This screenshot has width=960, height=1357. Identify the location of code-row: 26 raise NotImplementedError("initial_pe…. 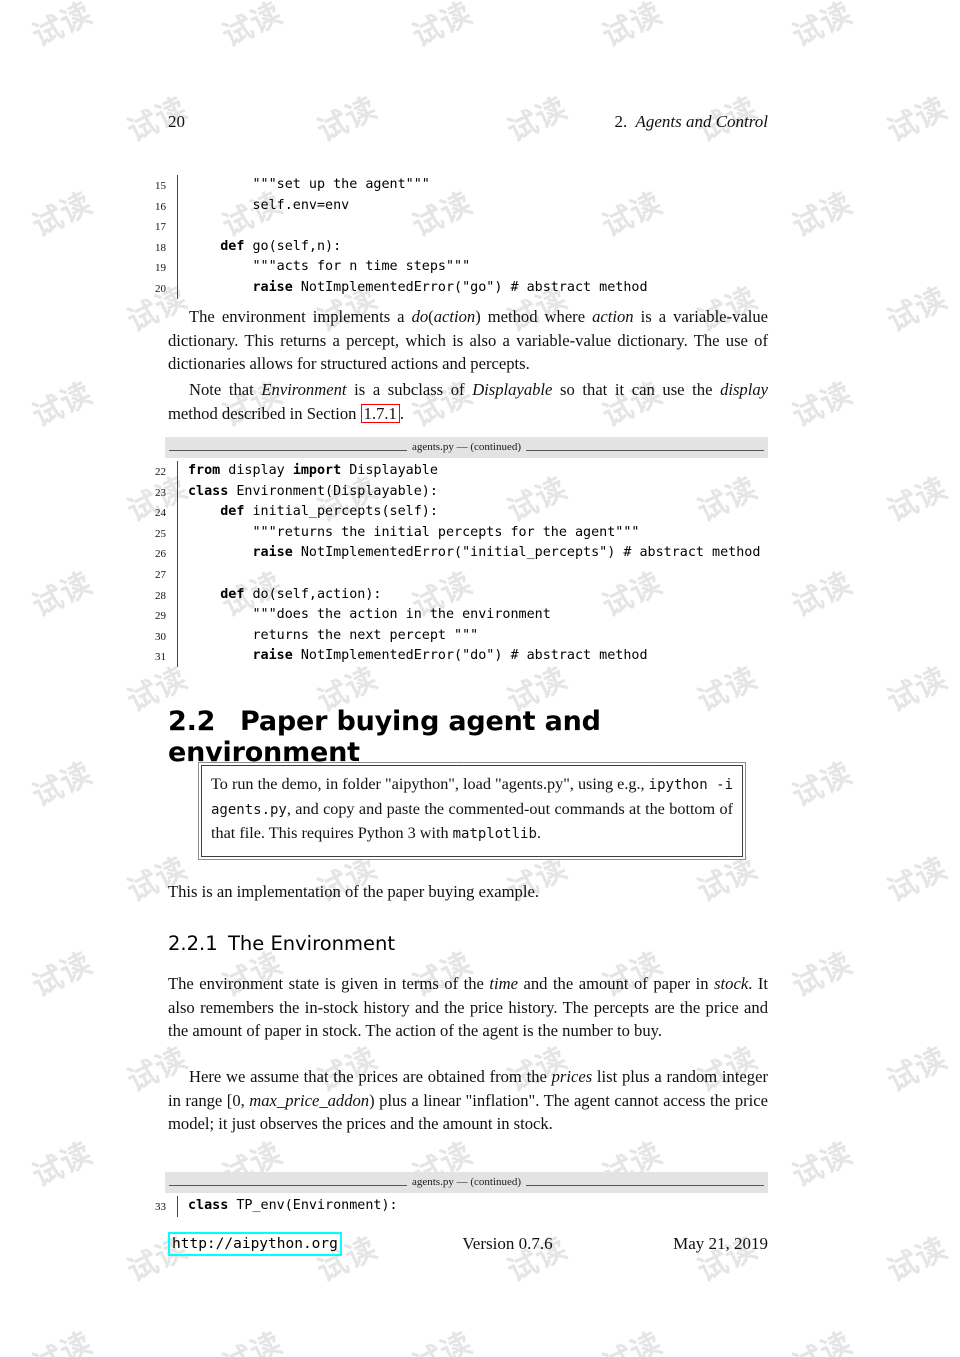
(454, 553).